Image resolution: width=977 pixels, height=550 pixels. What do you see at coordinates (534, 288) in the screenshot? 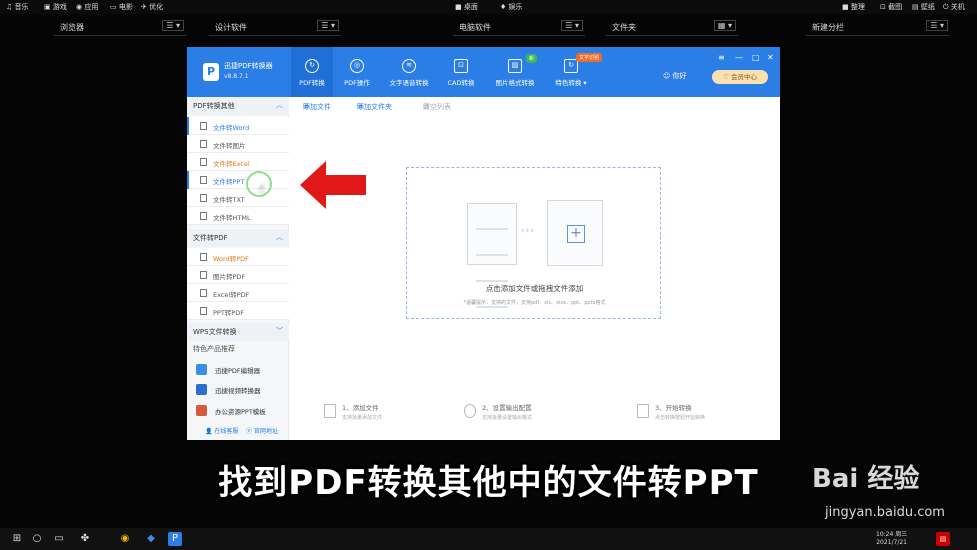
I see `drop-zone-text: 点击添加文件或拖拽文件添加` at bounding box center [534, 288].